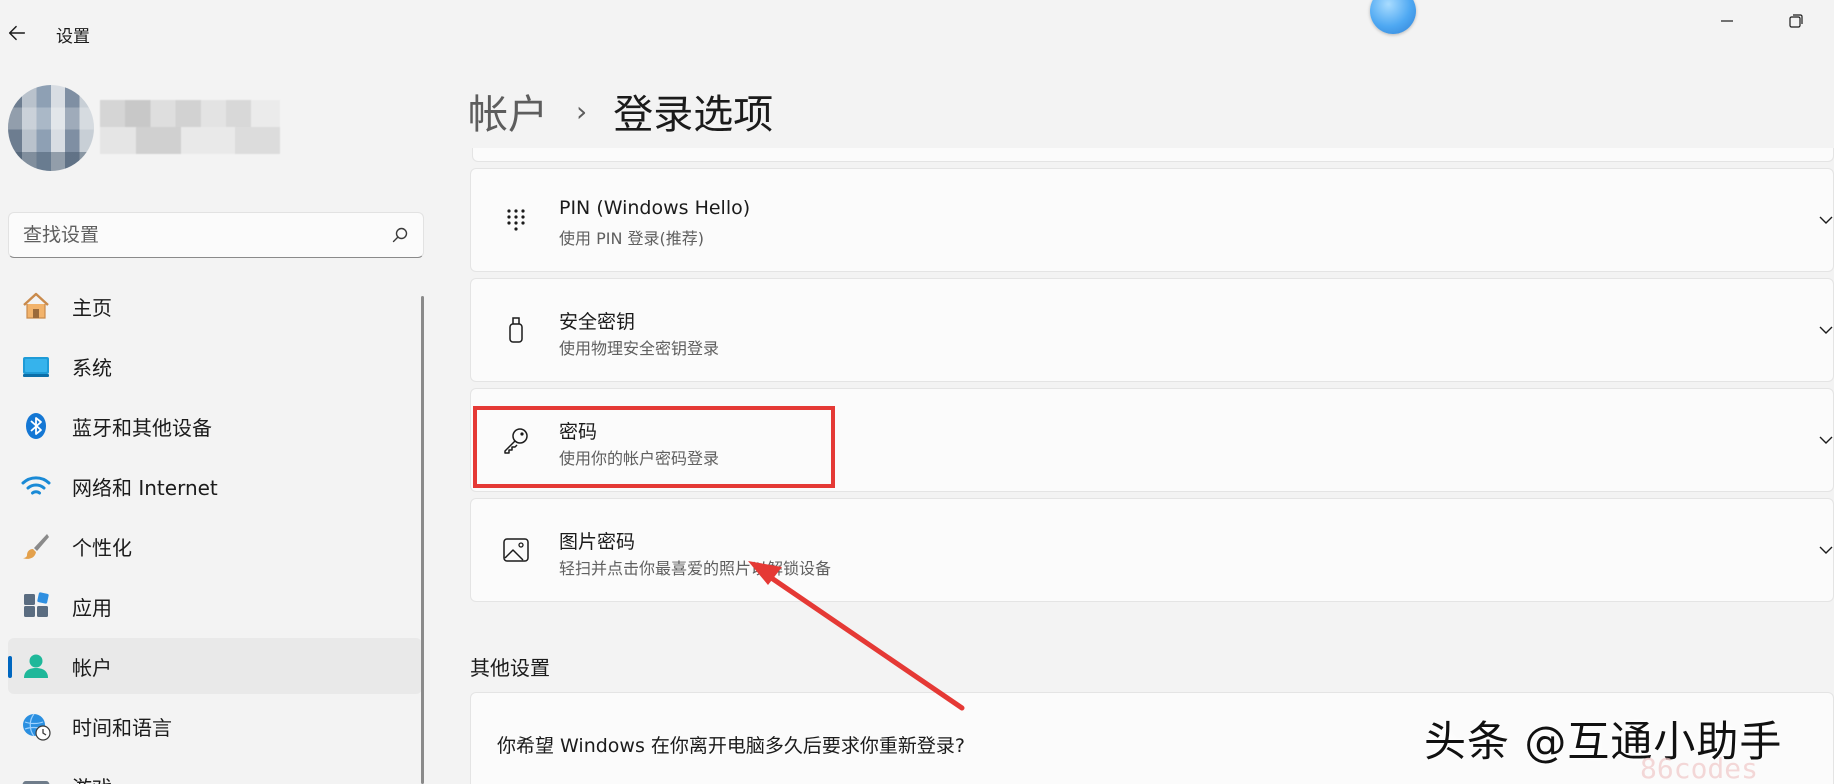  I want to click on sidebar-item-label: 主页, so click(92, 307).